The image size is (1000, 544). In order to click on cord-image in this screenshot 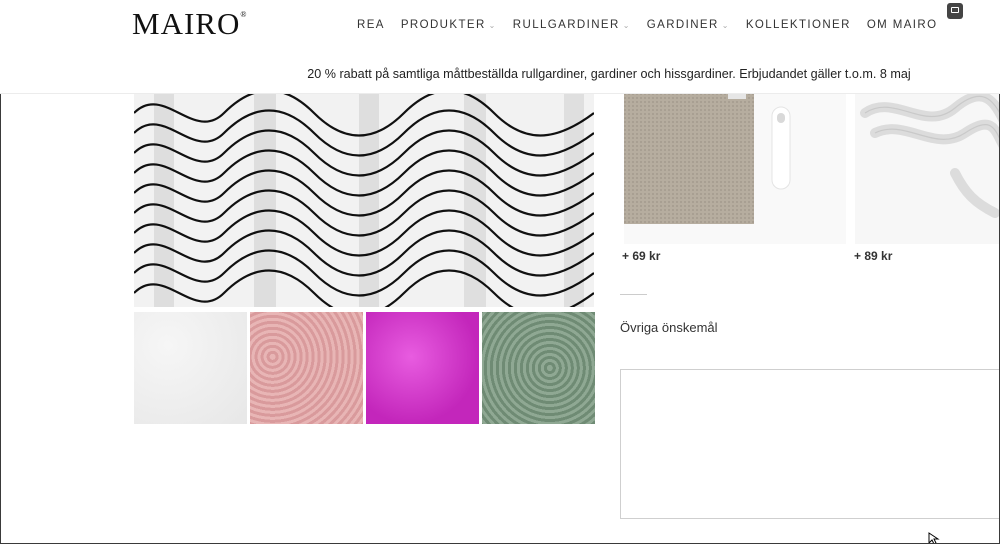, I will do `click(927, 168)`.